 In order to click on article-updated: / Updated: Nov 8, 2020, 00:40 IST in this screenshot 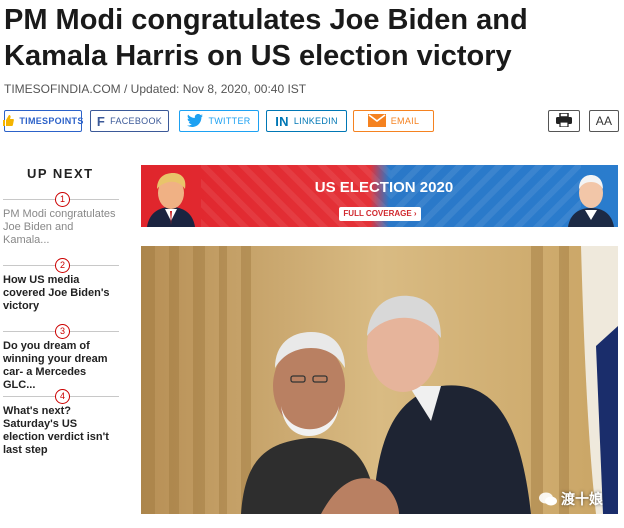, I will do `click(213, 89)`.